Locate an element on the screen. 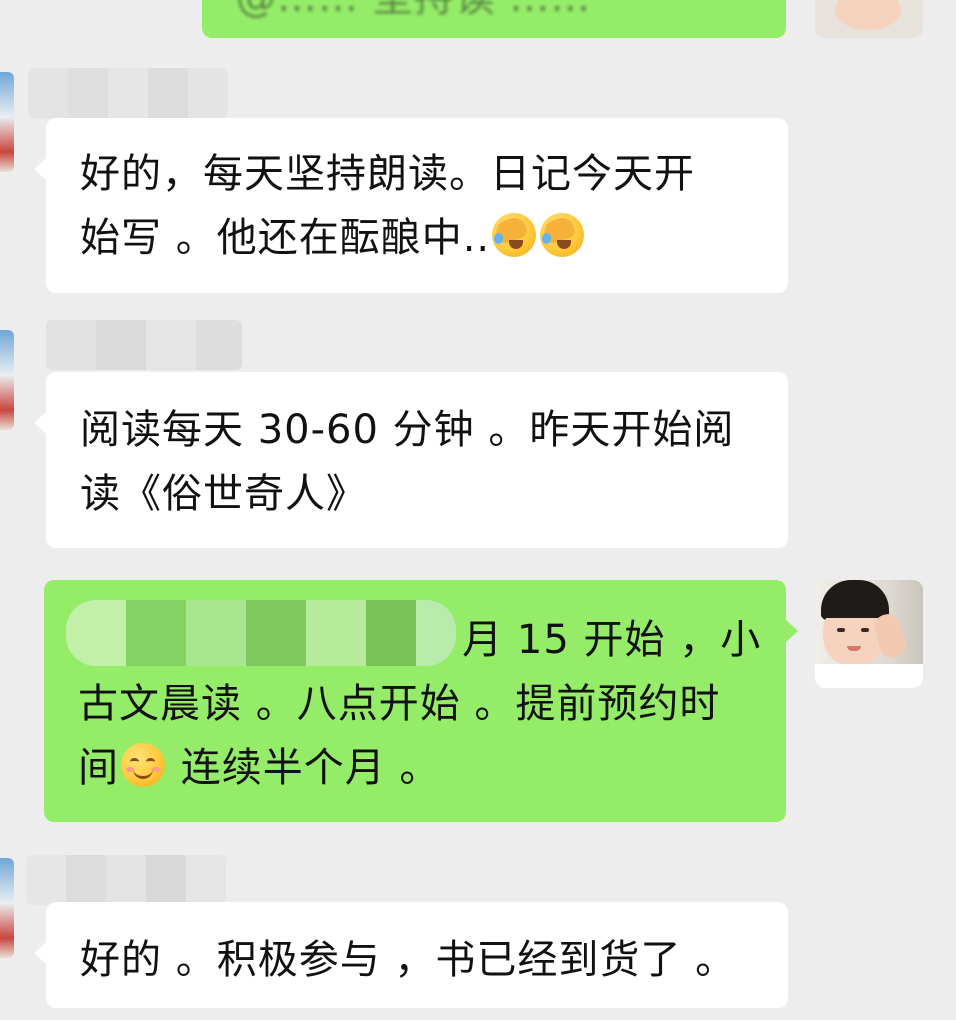 The width and height of the screenshot is (956, 1020). message-text-line: 古文晨读 。八点开始 。提前预约时 is located at coordinates (399, 704).